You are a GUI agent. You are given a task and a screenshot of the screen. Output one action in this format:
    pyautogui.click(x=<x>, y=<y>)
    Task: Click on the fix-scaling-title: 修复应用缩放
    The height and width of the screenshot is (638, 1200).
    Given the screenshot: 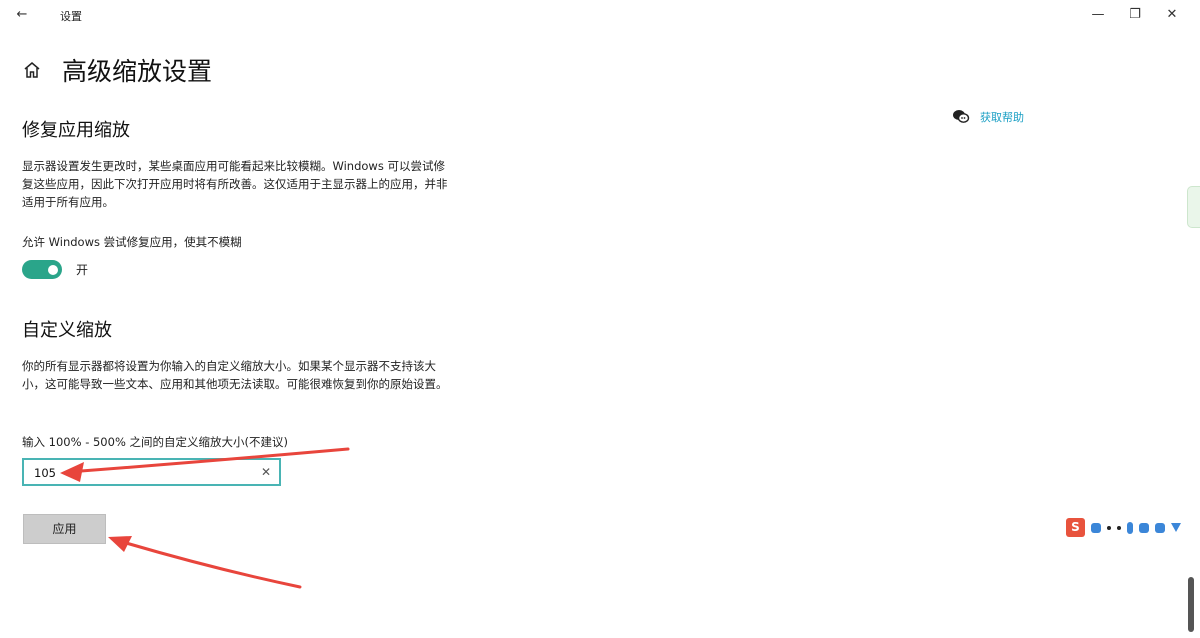 What is the action you would take?
    pyautogui.click(x=76, y=130)
    